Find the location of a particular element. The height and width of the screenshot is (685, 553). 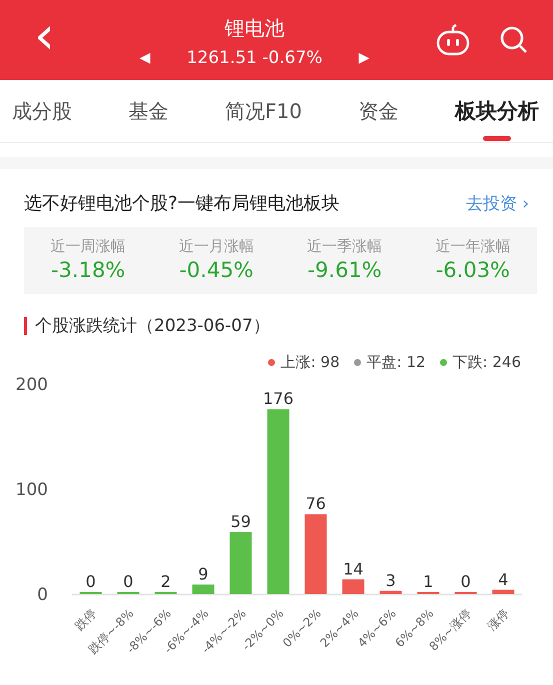

back-button: ‹ is located at coordinates (54, 36).